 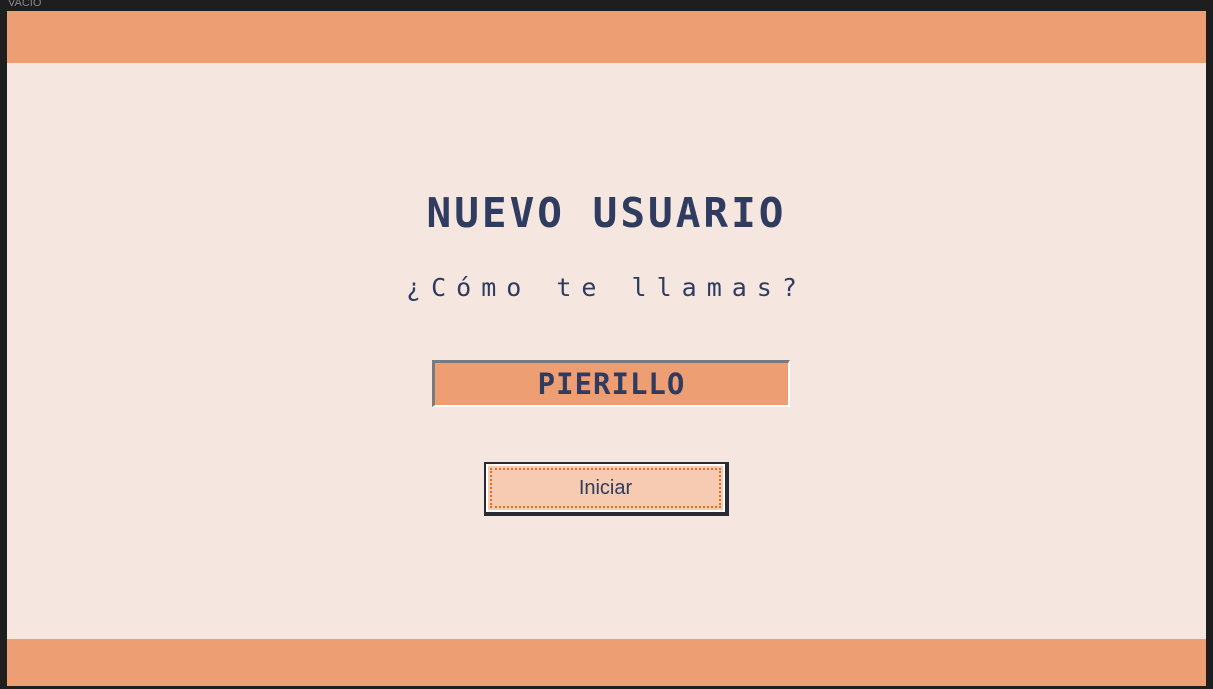 I want to click on start-button-face: Iniciar, so click(x=605, y=488).